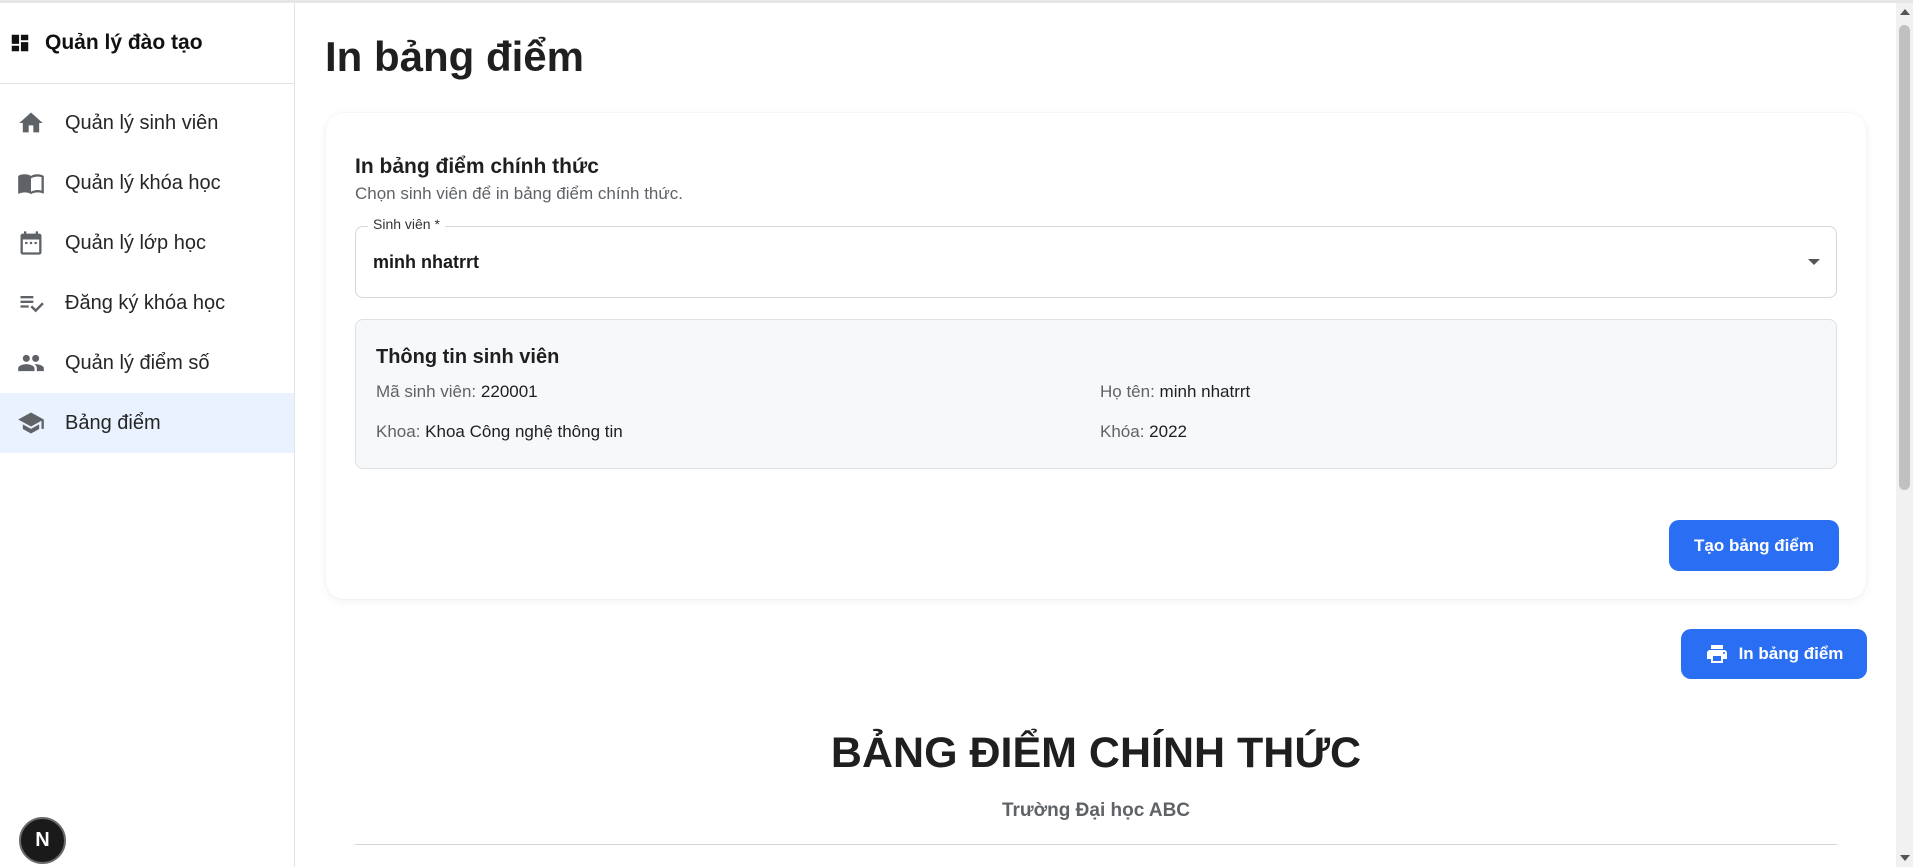 This screenshot has height=867, width=1913. I want to click on school-icon, so click(31, 423).